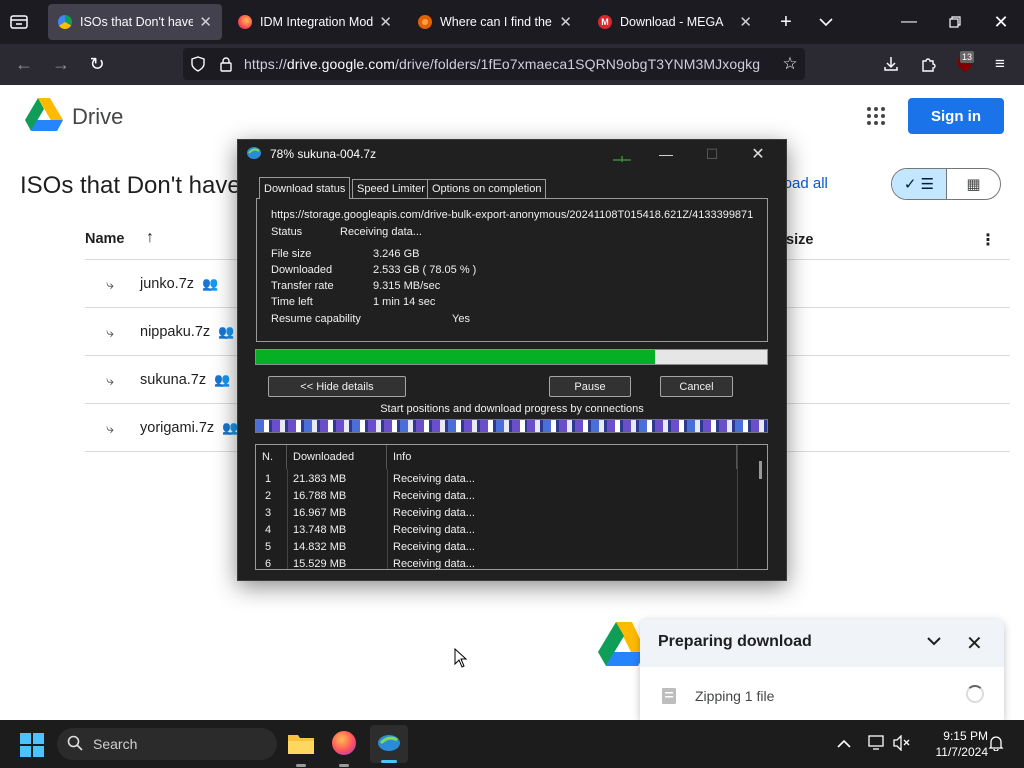 The height and width of the screenshot is (768, 1024). I want to click on google-drive-watermark-icon, so click(622, 649).